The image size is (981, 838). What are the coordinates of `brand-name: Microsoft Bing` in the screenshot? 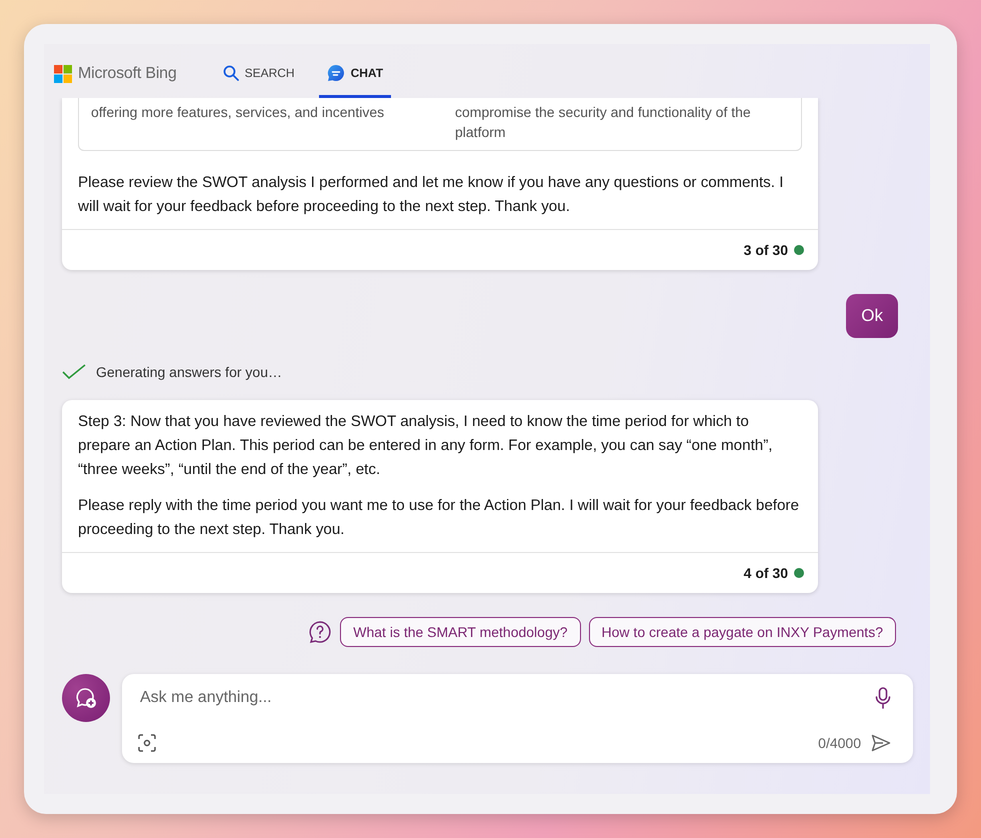 It's located at (127, 74).